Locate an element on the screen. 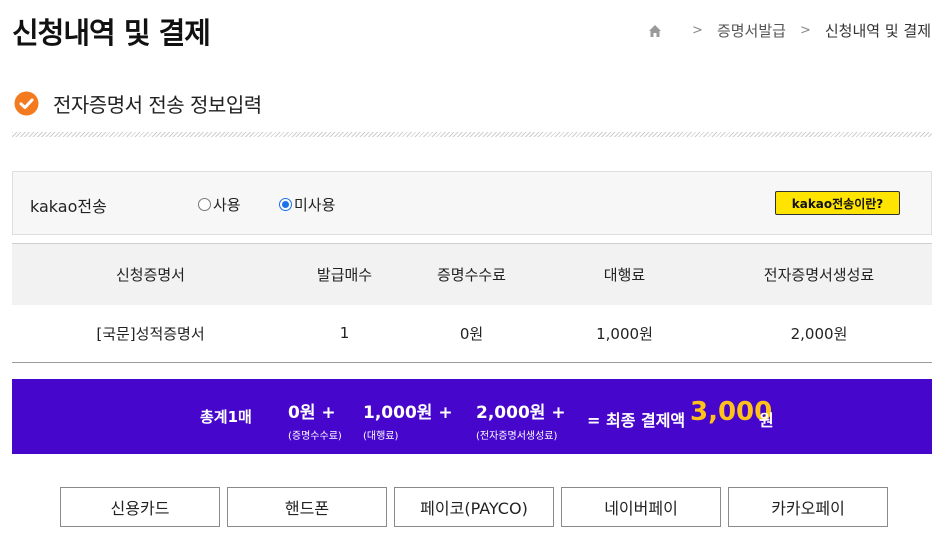 Image resolution: width=943 pixels, height=542 pixels. table-header-row: 신청증명서 발급매수 증명수수료 대행료 전자증명서생성료 is located at coordinates (472, 274).